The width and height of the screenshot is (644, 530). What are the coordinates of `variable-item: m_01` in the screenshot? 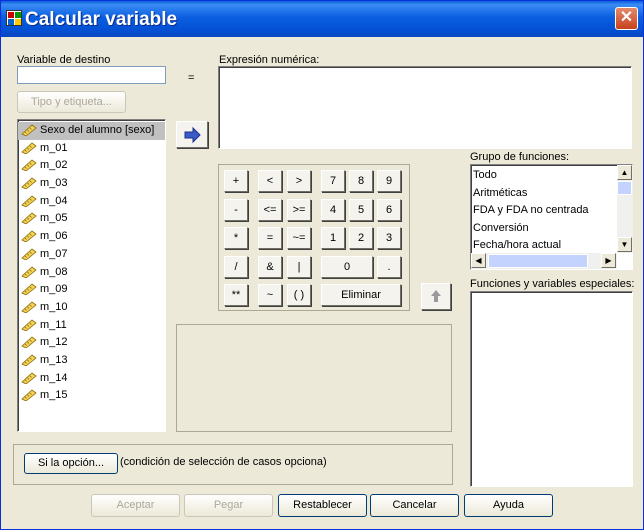 It's located at (91, 149).